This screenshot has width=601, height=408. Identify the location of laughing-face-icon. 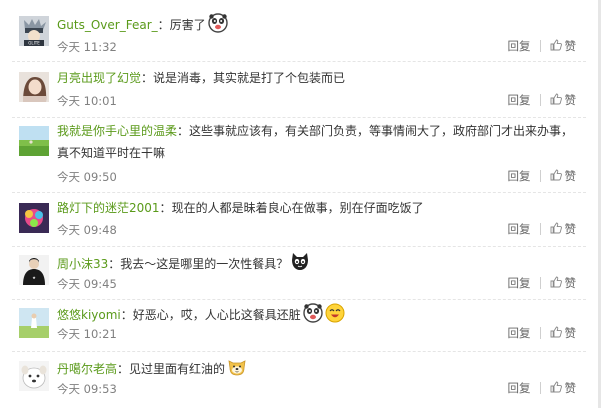
(335, 315).